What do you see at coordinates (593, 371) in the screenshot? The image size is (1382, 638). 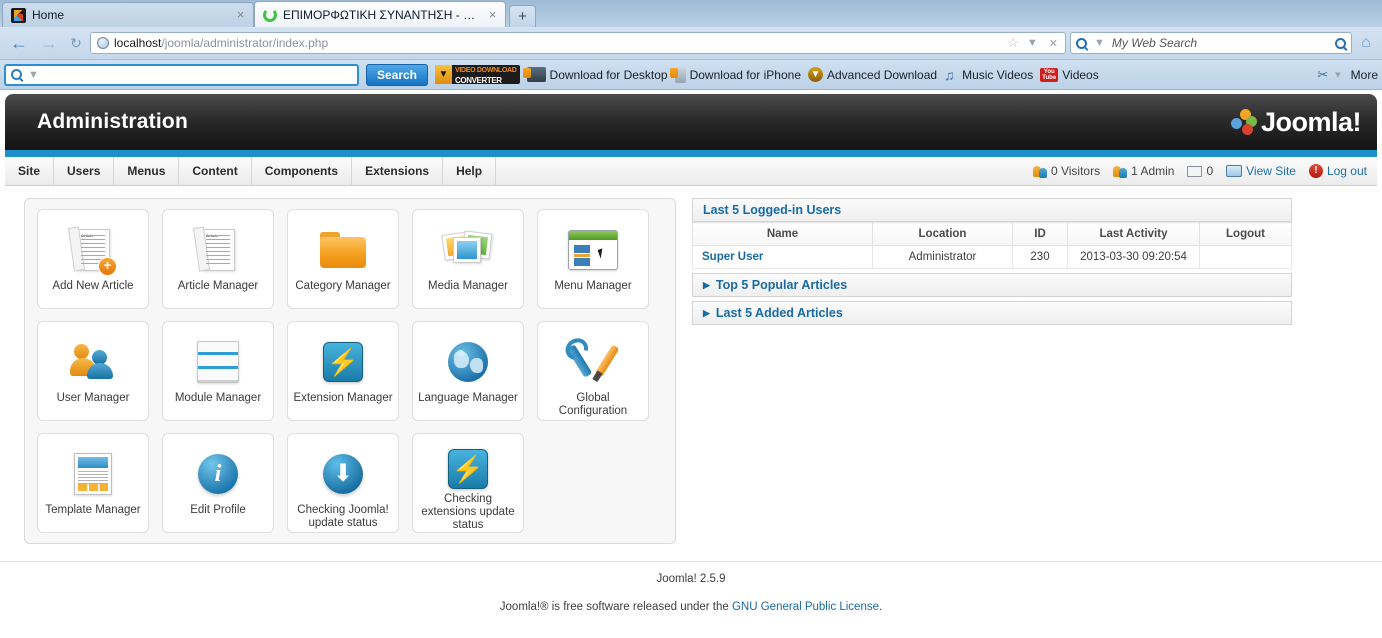 I see `quickicon-global-configuration: Global Configuration` at bounding box center [593, 371].